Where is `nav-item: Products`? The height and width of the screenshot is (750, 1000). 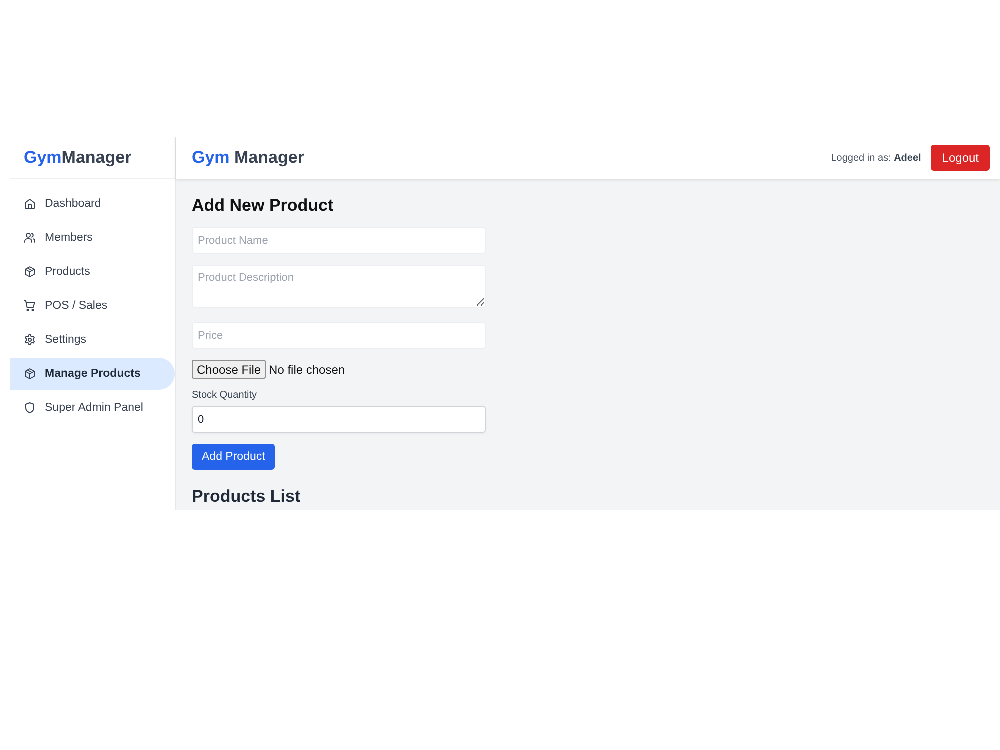 nav-item: Products is located at coordinates (92, 272).